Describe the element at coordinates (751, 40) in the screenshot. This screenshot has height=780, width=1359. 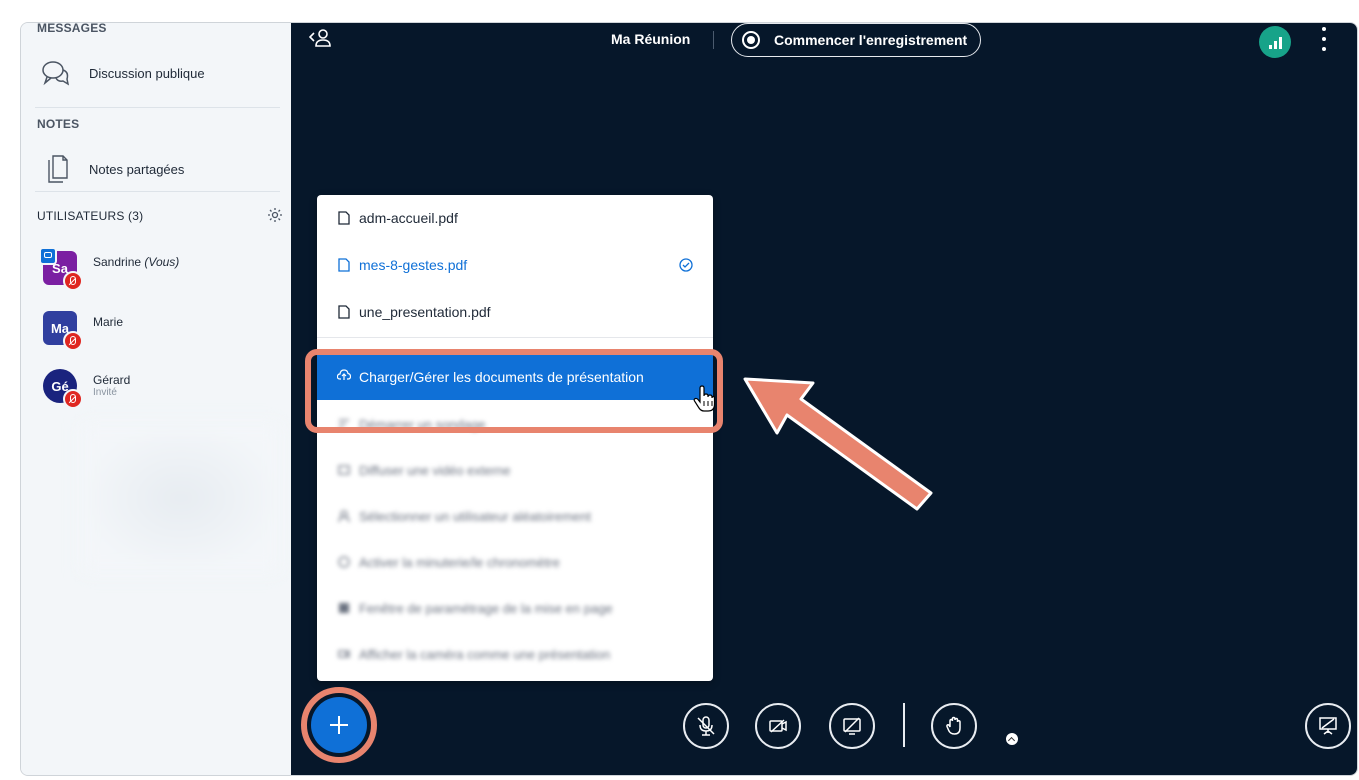
I see `record-icon` at that location.